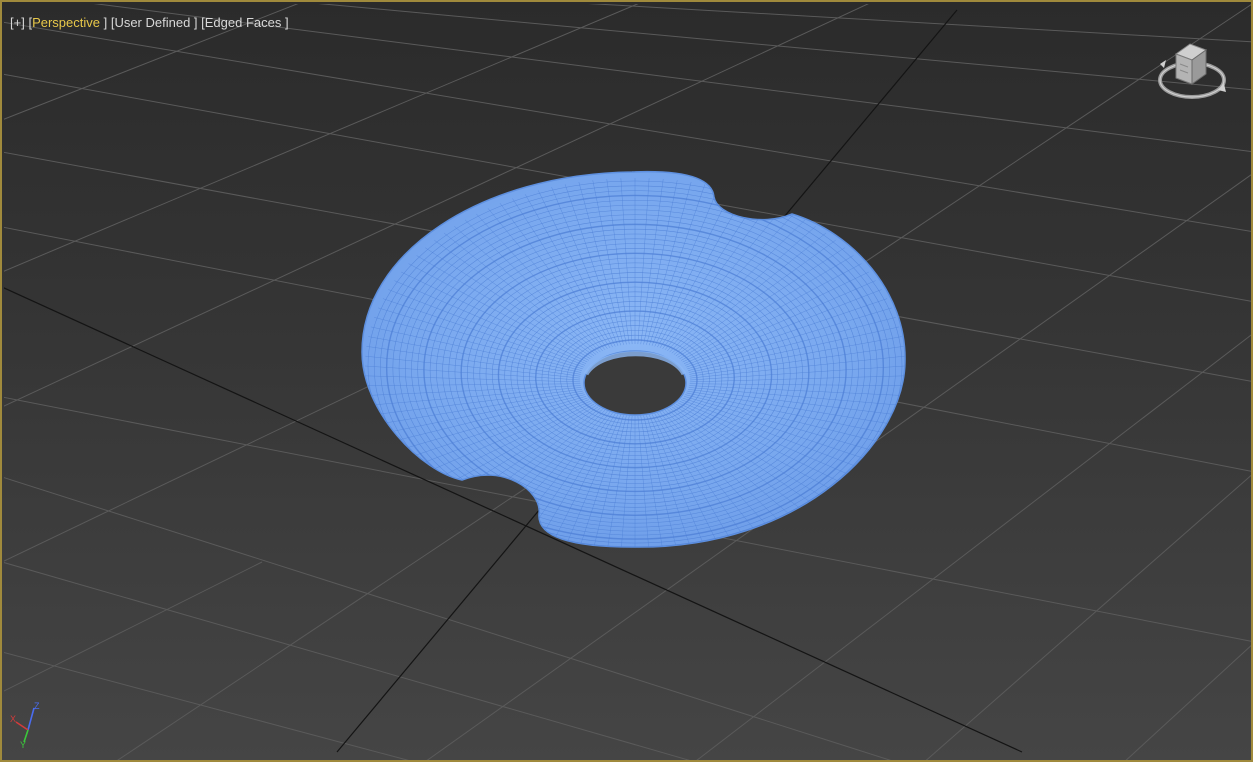  I want to click on axis-tripod-icon: Z X Y, so click(25, 724).